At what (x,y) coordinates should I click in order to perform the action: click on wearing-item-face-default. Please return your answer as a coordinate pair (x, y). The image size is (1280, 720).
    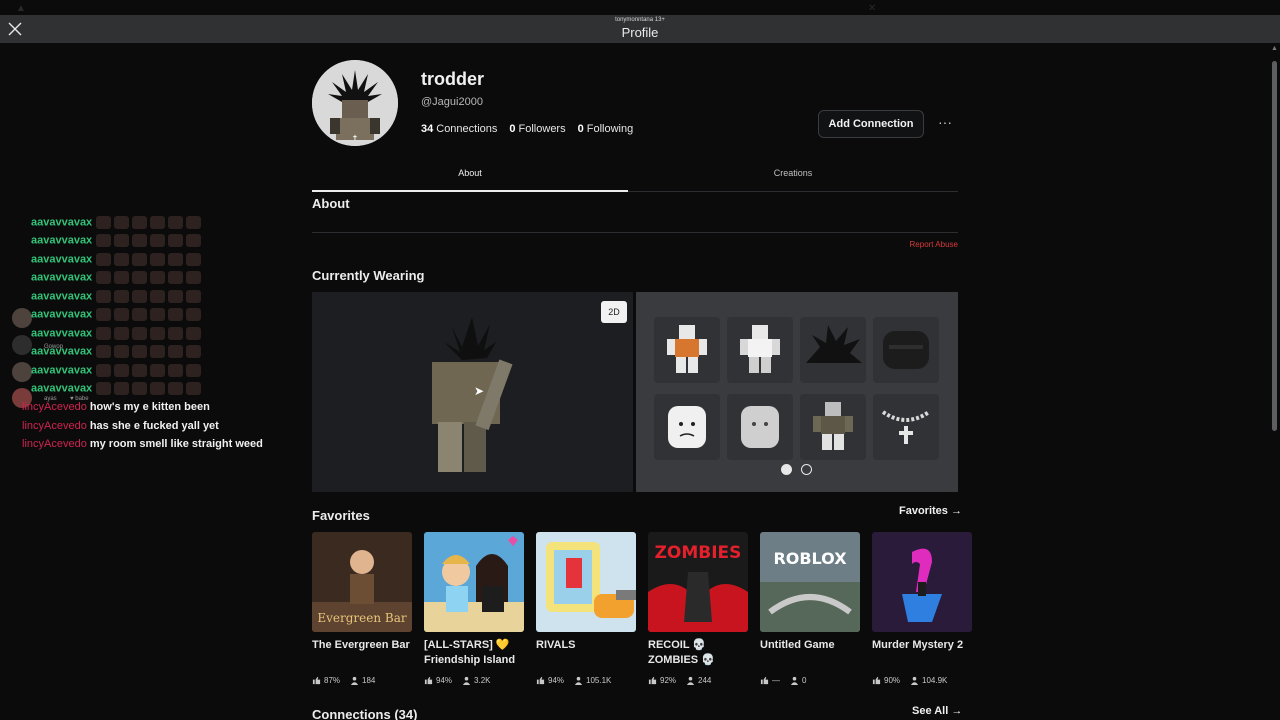
    Looking at the image, I should click on (760, 427).